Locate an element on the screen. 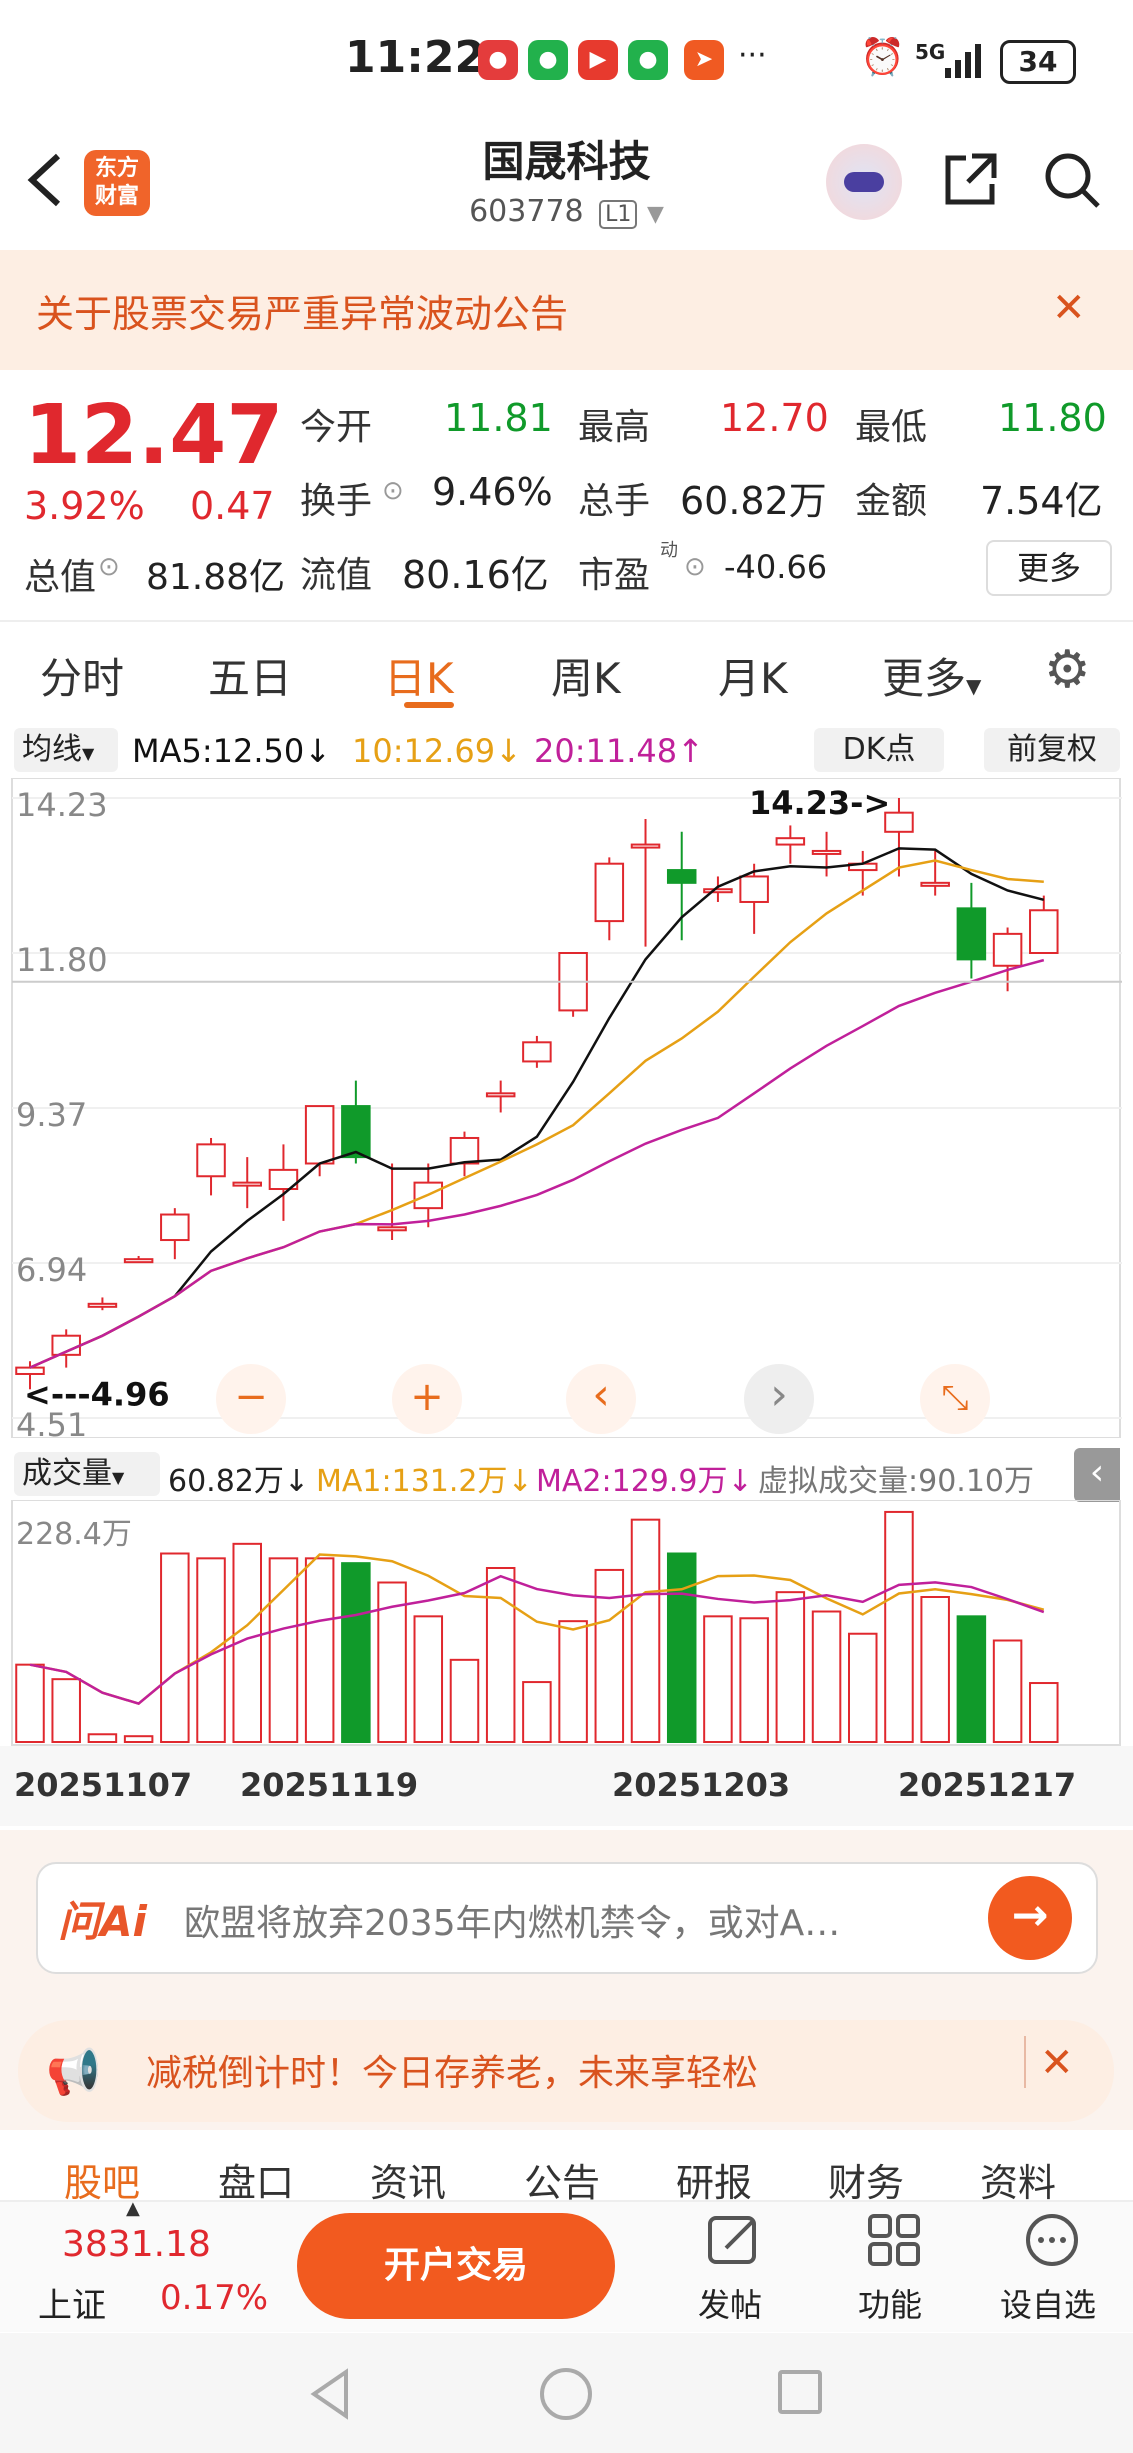 This screenshot has height=2453, width=1133. function-label: 功能 is located at coordinates (890, 2303).